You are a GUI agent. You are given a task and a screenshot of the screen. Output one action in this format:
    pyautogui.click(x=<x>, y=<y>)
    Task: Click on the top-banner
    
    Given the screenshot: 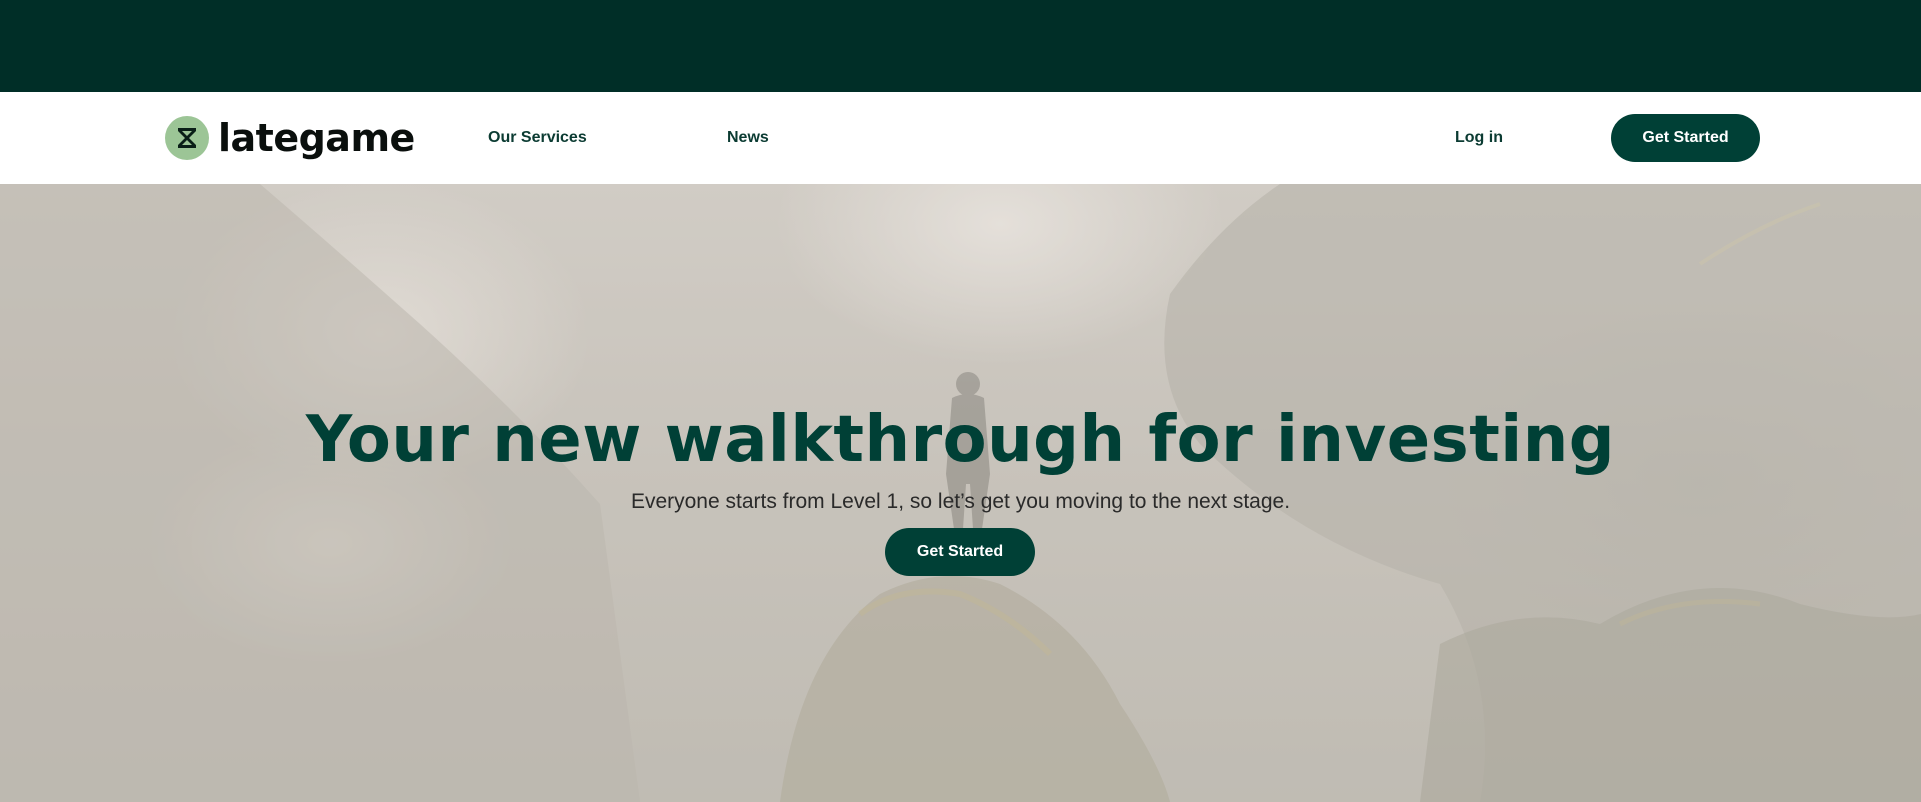 What is the action you would take?
    pyautogui.click(x=960, y=46)
    